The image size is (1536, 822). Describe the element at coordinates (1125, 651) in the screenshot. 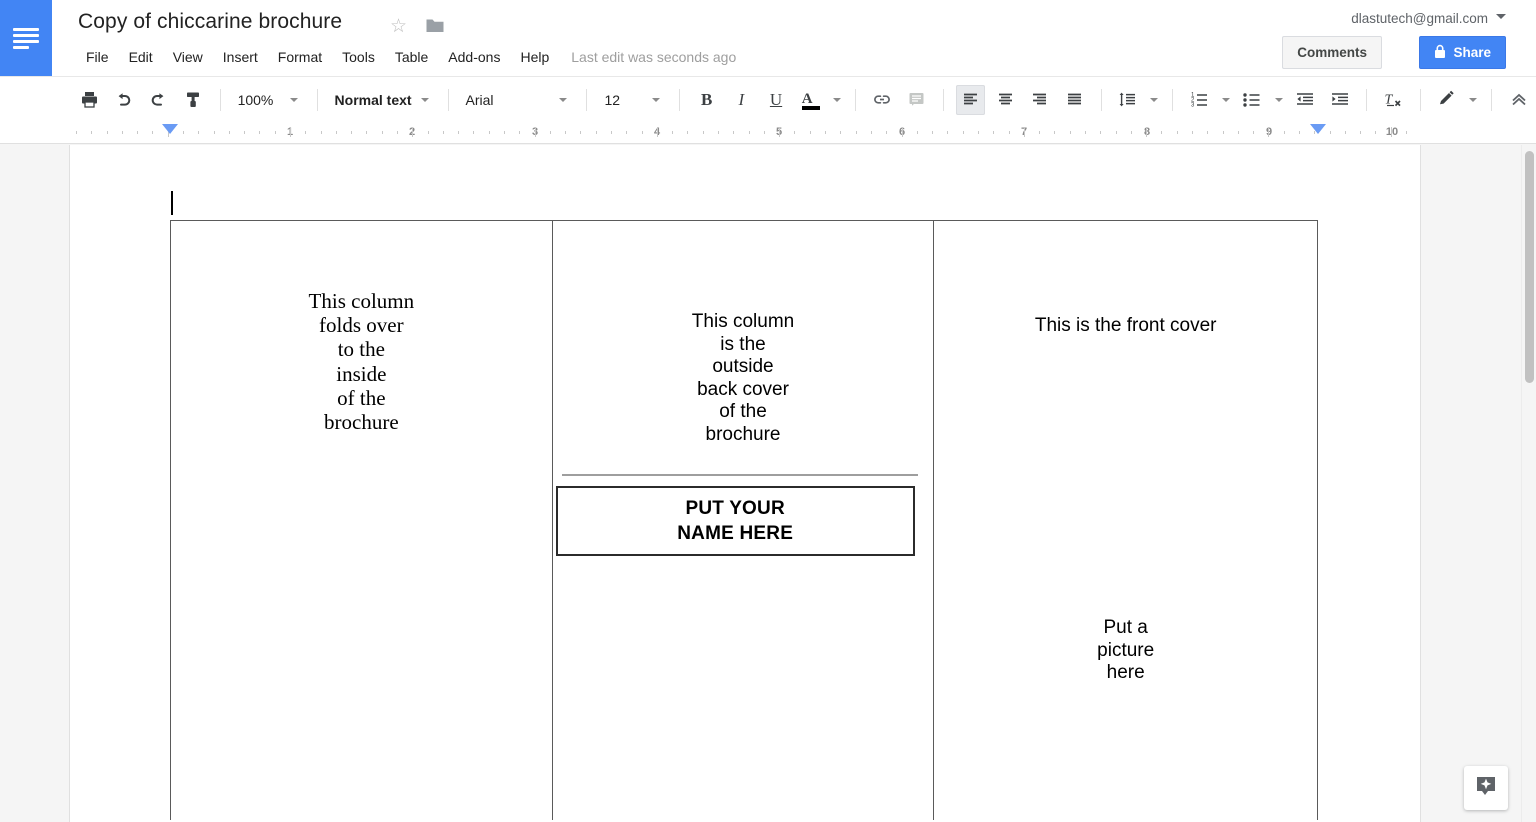

I see `picture-placeholder-text: Put a picture here` at that location.